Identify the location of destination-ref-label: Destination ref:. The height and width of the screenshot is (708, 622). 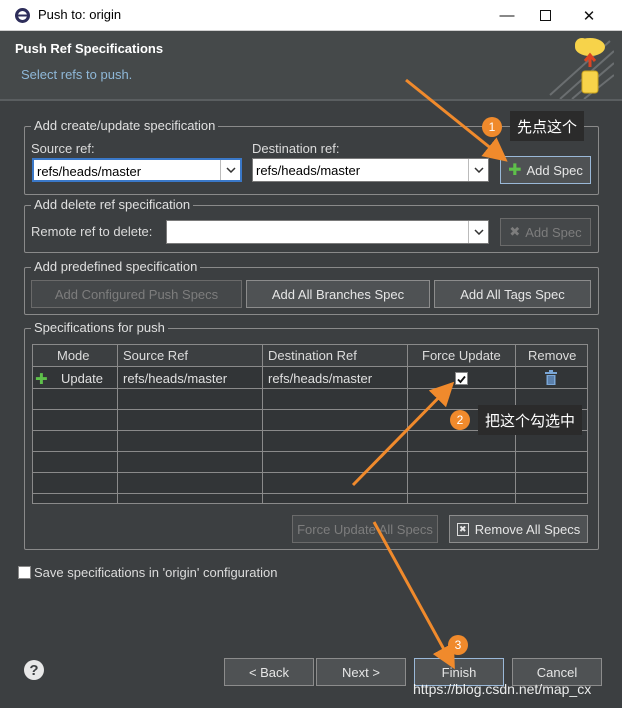
(296, 148).